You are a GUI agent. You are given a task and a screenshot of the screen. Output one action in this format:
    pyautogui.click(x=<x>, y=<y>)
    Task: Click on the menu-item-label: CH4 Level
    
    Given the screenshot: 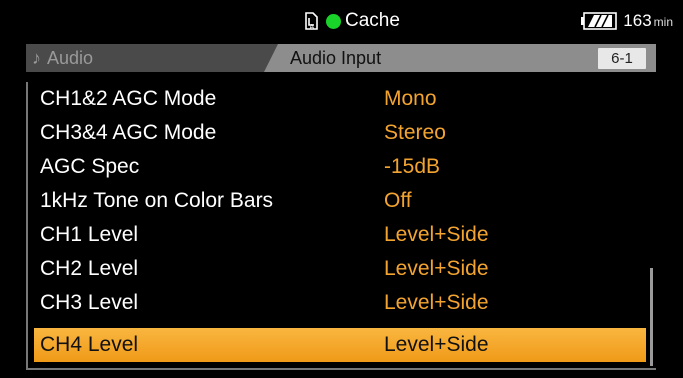 What is the action you would take?
    pyautogui.click(x=89, y=344)
    